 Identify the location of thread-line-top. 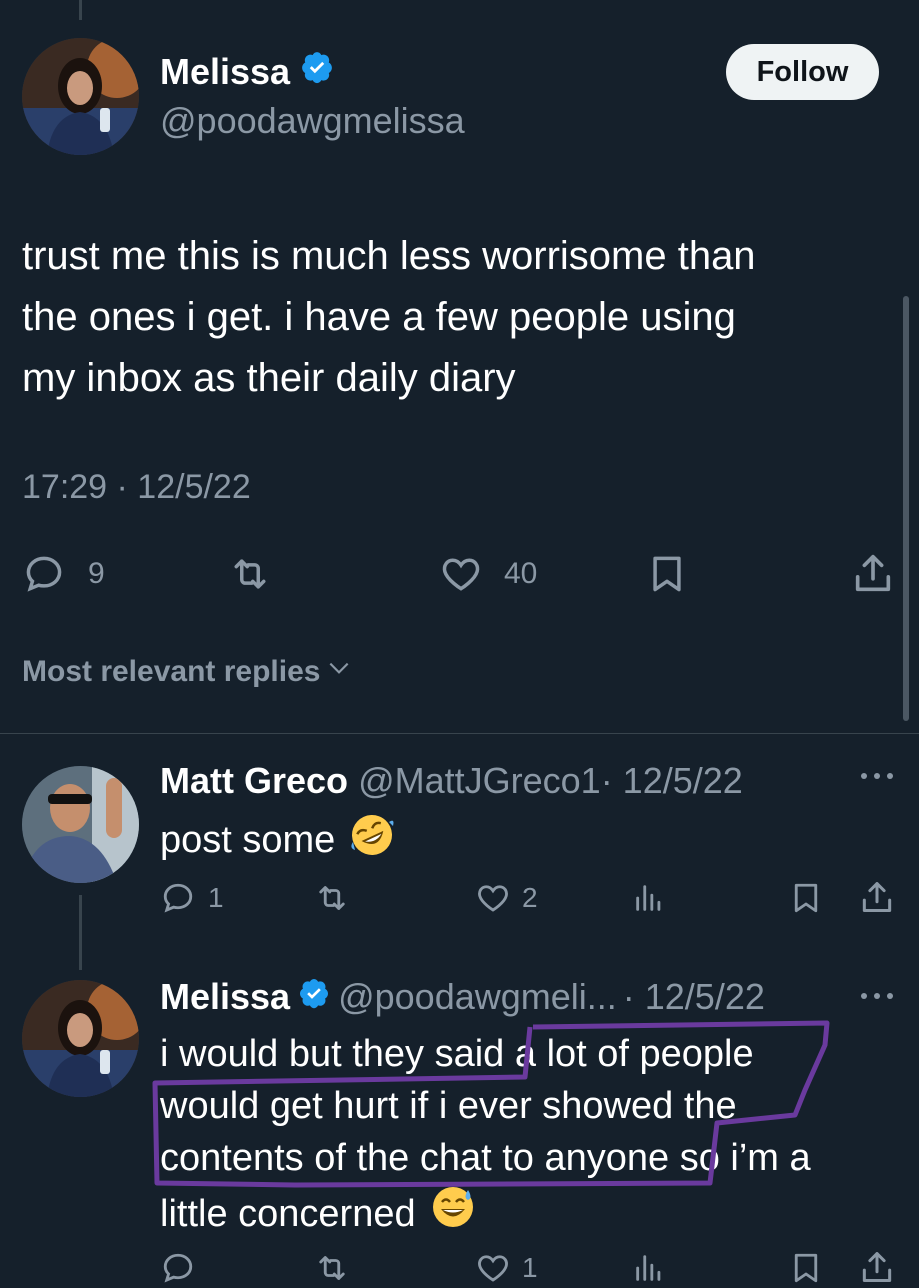
(80, 10).